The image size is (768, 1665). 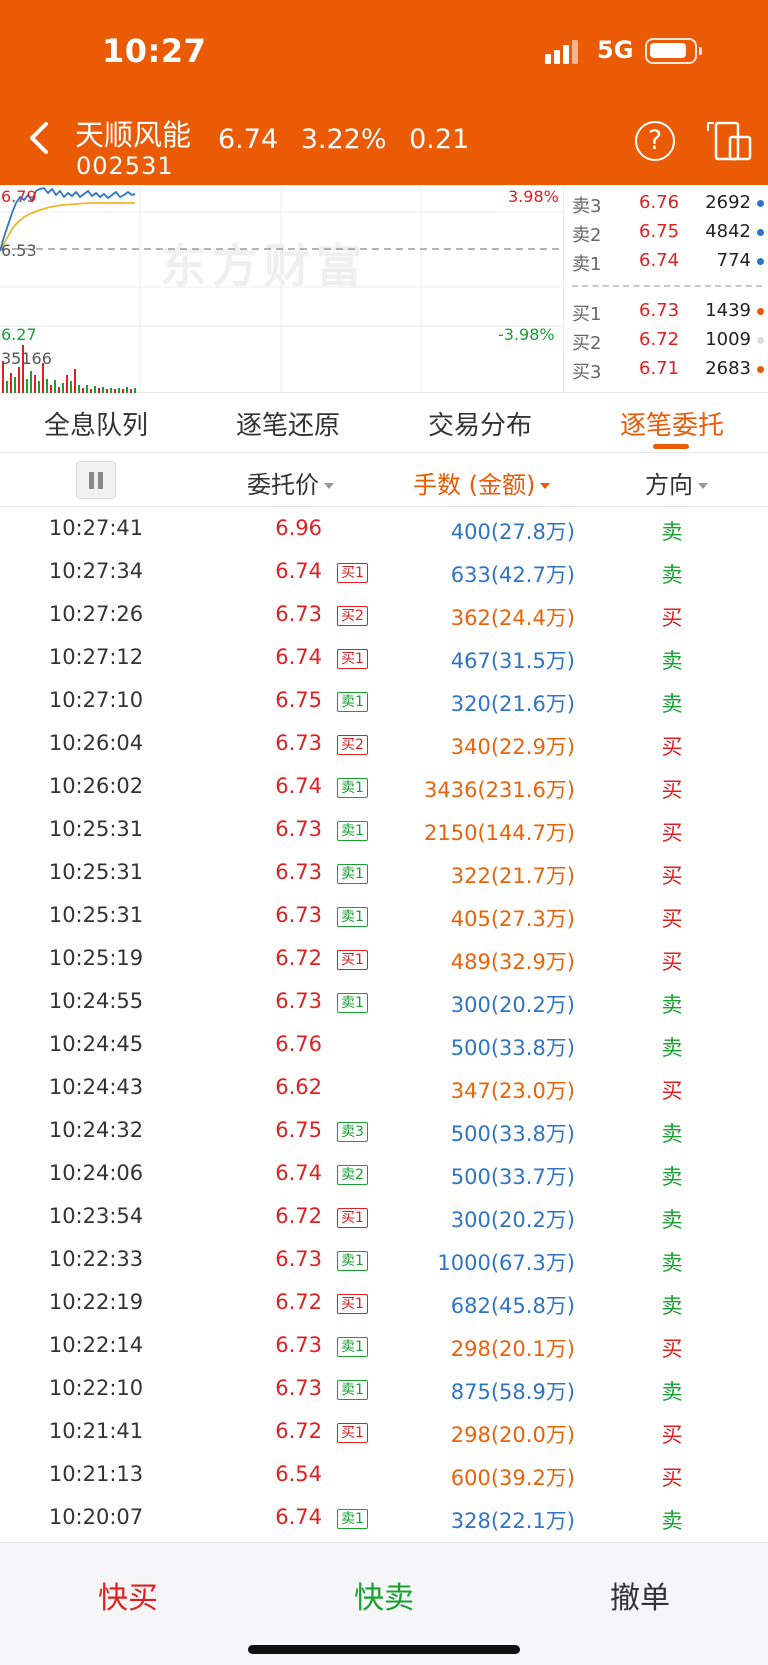 What do you see at coordinates (733, 260) in the screenshot?
I see `ask-qty: 774` at bounding box center [733, 260].